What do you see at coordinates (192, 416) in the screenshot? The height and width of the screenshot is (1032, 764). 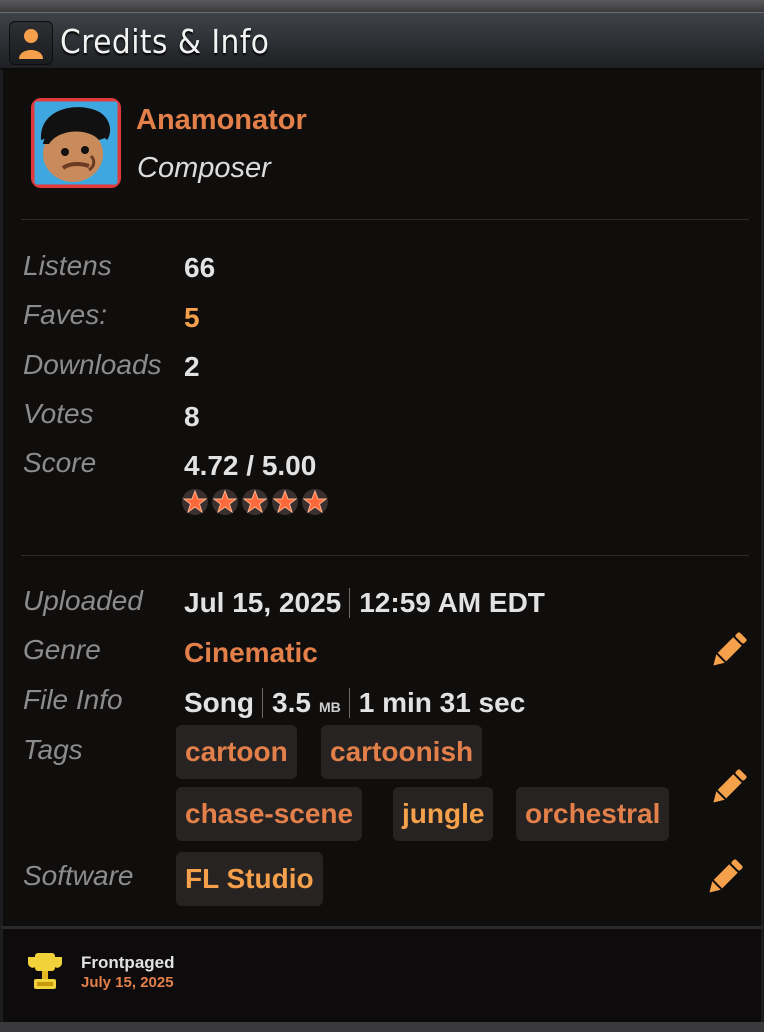 I see `votes-value: 8` at bounding box center [192, 416].